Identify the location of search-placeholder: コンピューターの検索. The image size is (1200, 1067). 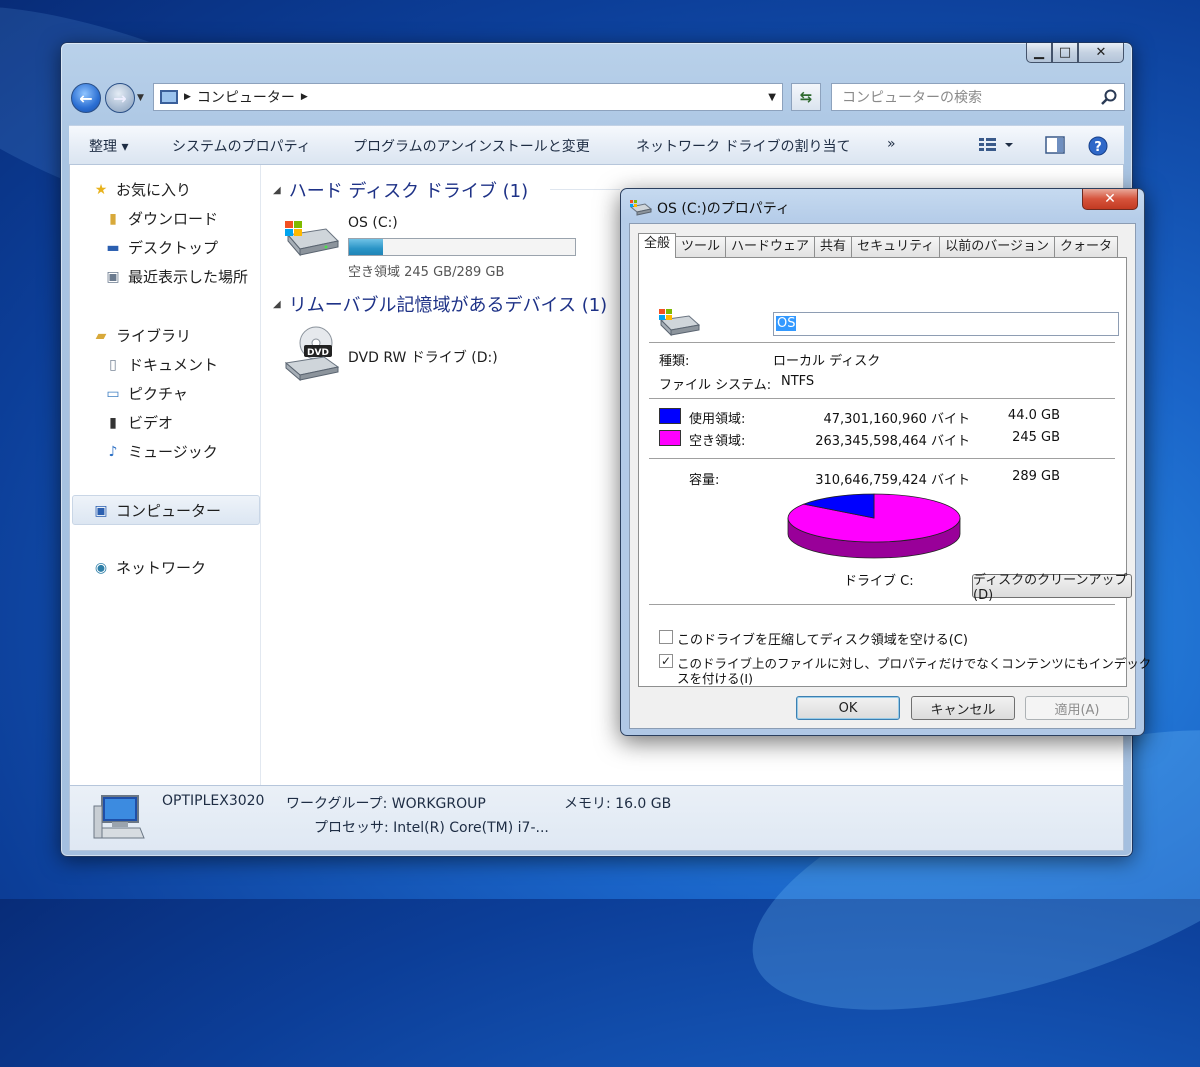
(912, 98).